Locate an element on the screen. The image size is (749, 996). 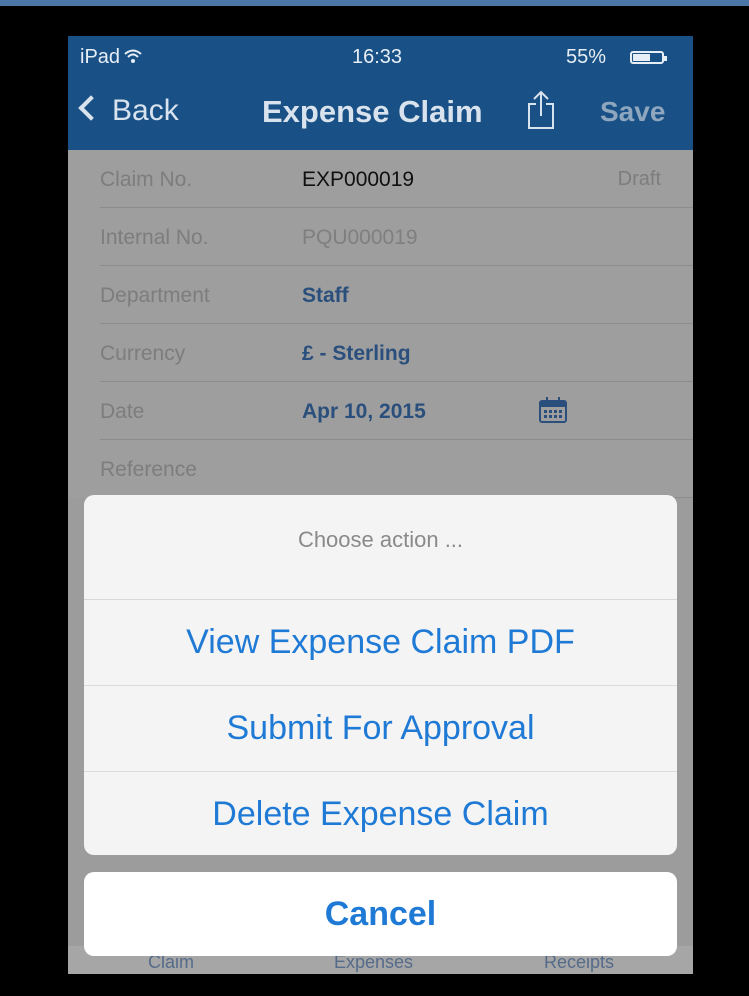
internal-no-label: Internal No. is located at coordinates (154, 237).